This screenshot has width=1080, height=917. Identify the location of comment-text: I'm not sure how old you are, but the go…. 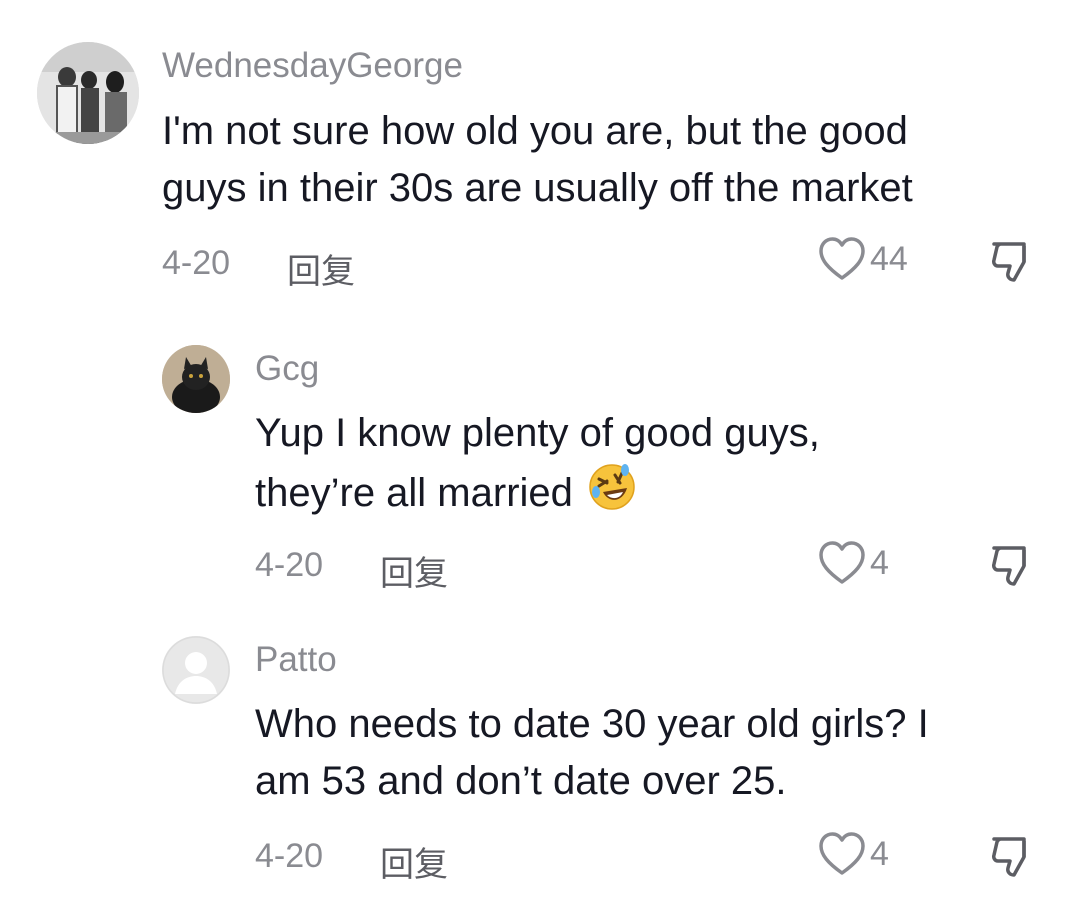
(537, 160).